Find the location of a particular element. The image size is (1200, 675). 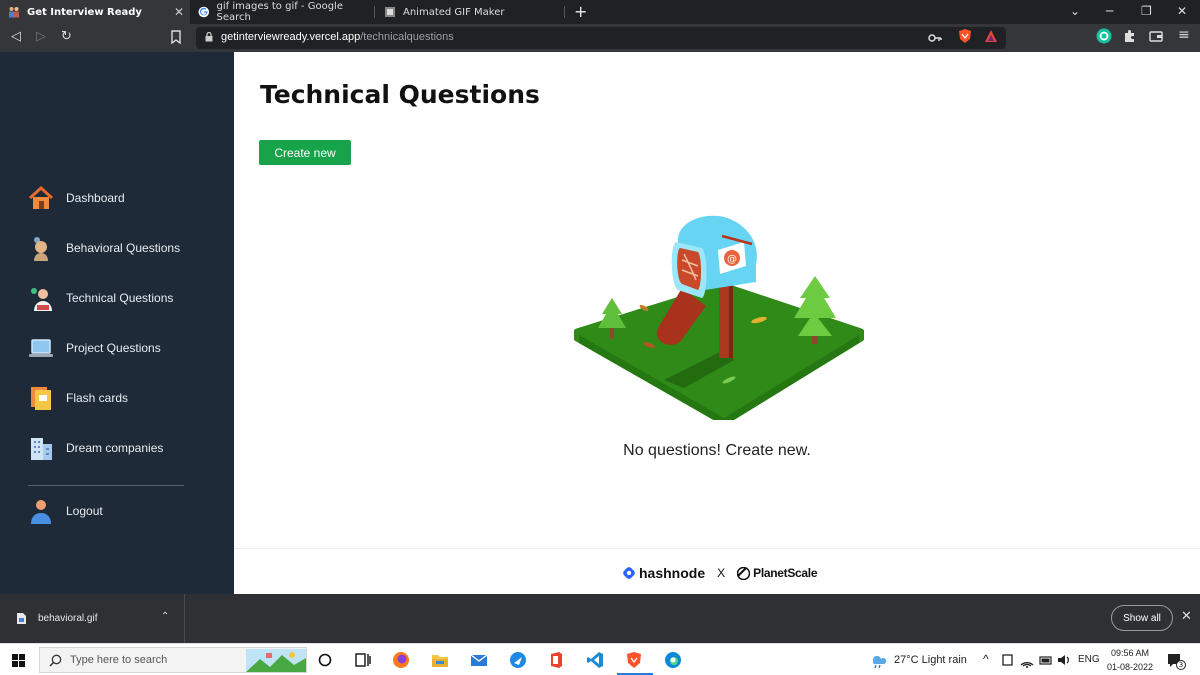

mail-icon is located at coordinates (479, 660).